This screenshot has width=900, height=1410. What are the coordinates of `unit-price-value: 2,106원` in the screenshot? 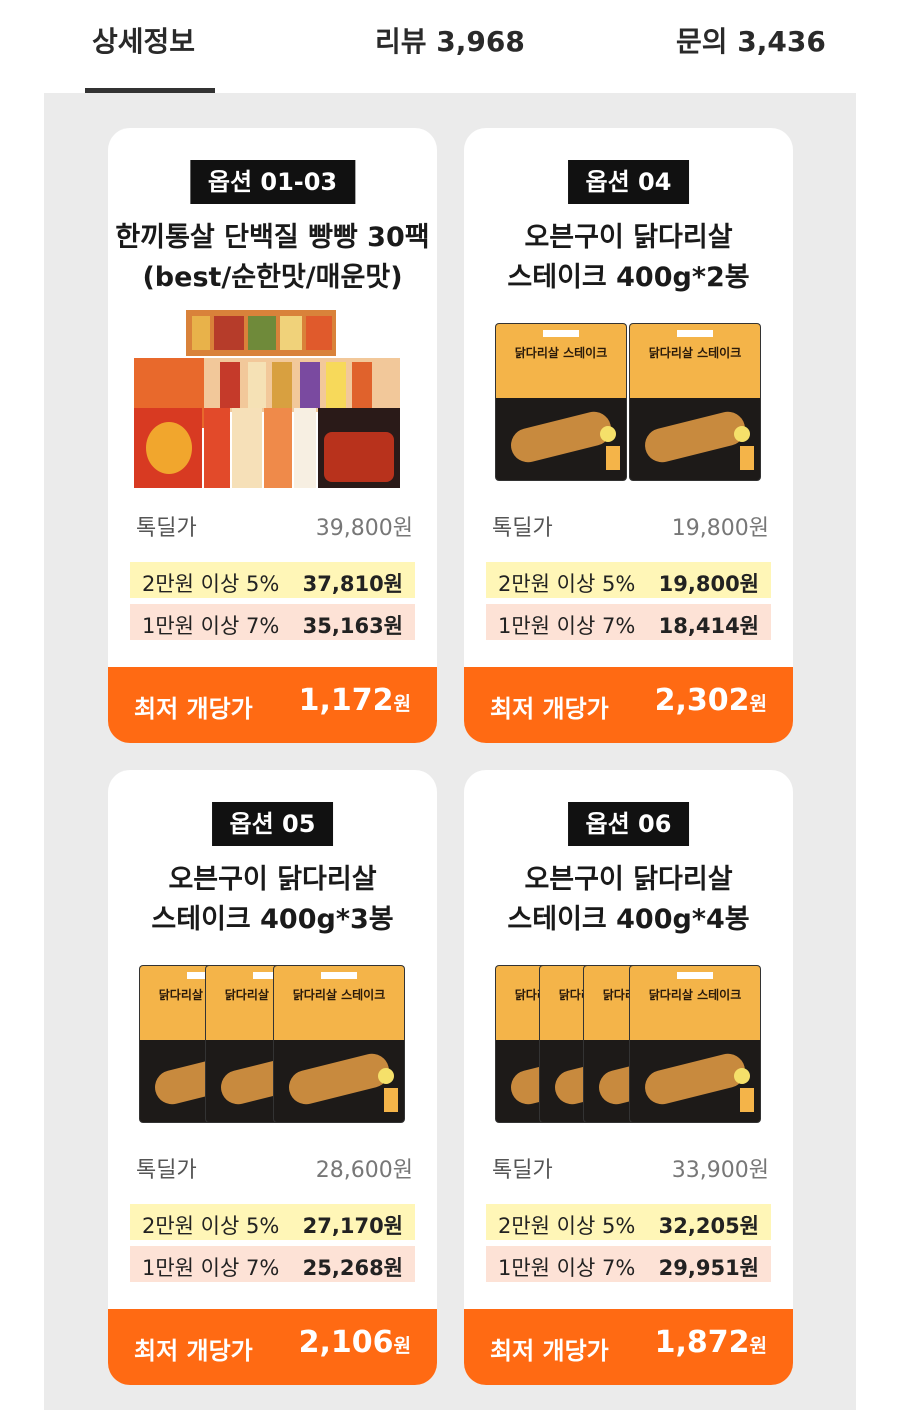 It's located at (354, 1342).